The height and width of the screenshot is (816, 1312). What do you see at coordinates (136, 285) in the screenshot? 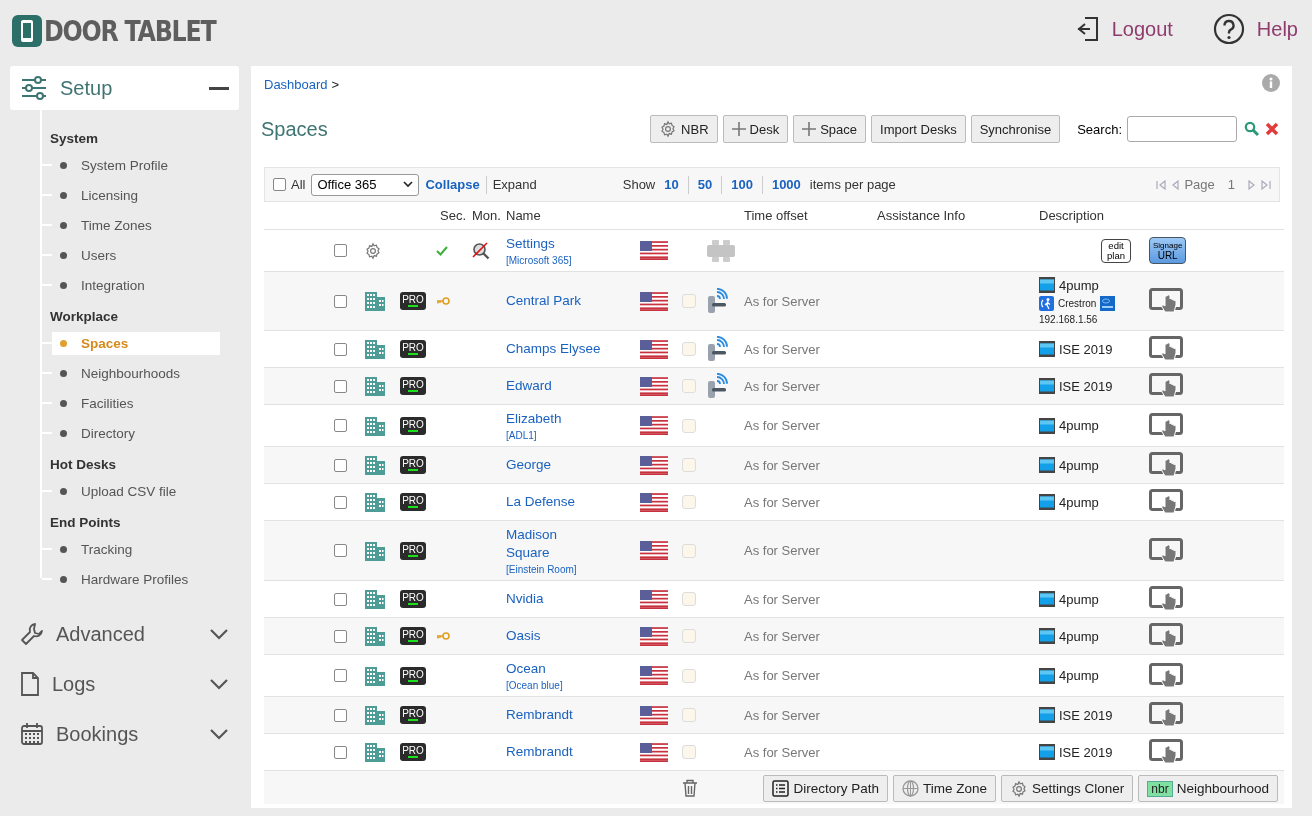
I see `nav-item: Integration` at bounding box center [136, 285].